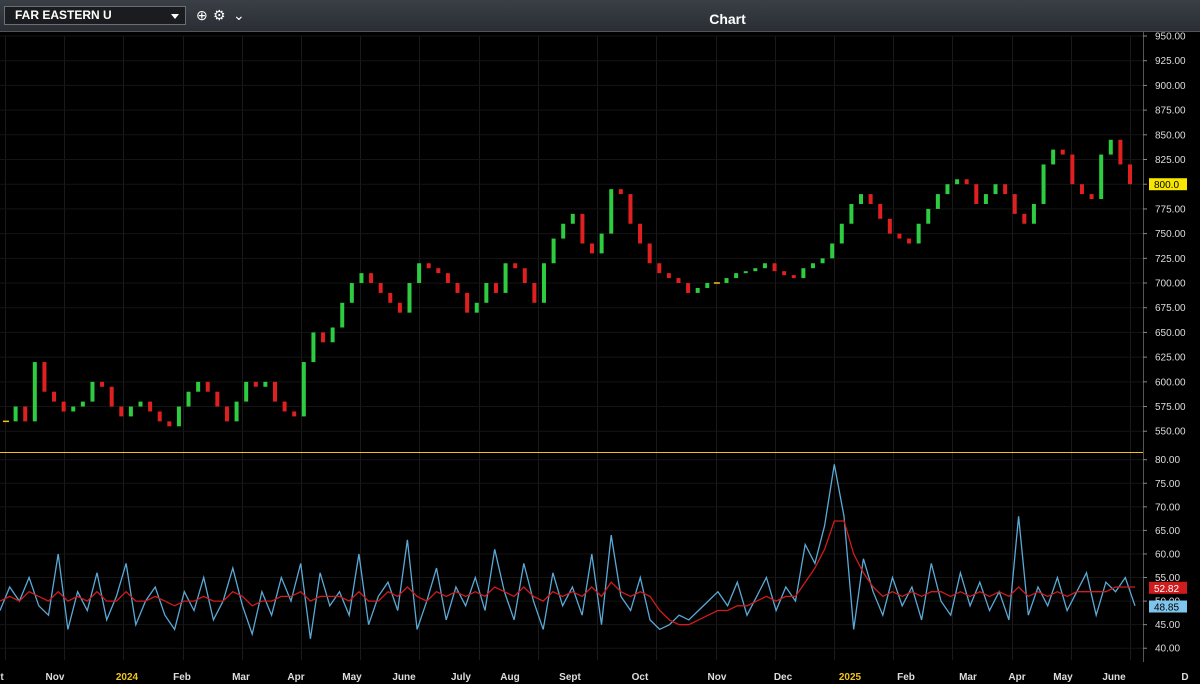  I want to click on price-tick-label: 775.00, so click(1170, 209).